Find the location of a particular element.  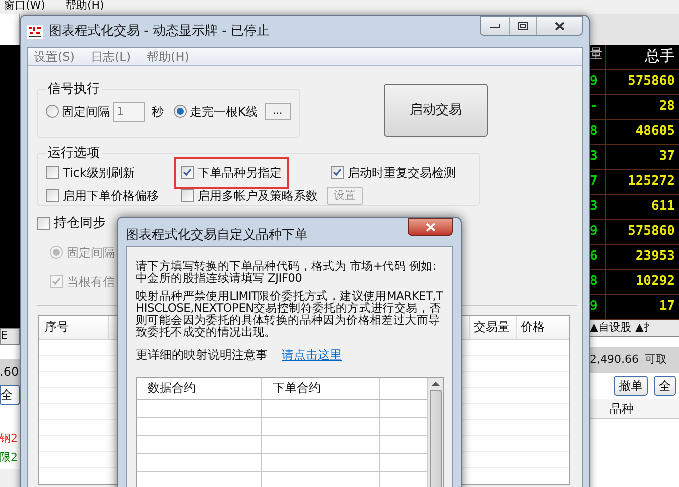

help-link: 请点击这里 is located at coordinates (312, 355).